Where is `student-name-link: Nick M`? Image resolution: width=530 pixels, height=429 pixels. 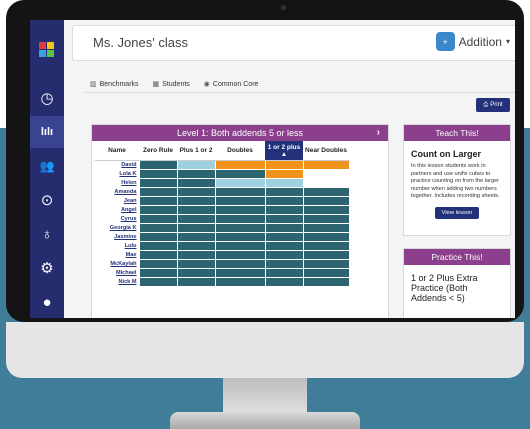 student-name-link: Nick M is located at coordinates (117, 282).